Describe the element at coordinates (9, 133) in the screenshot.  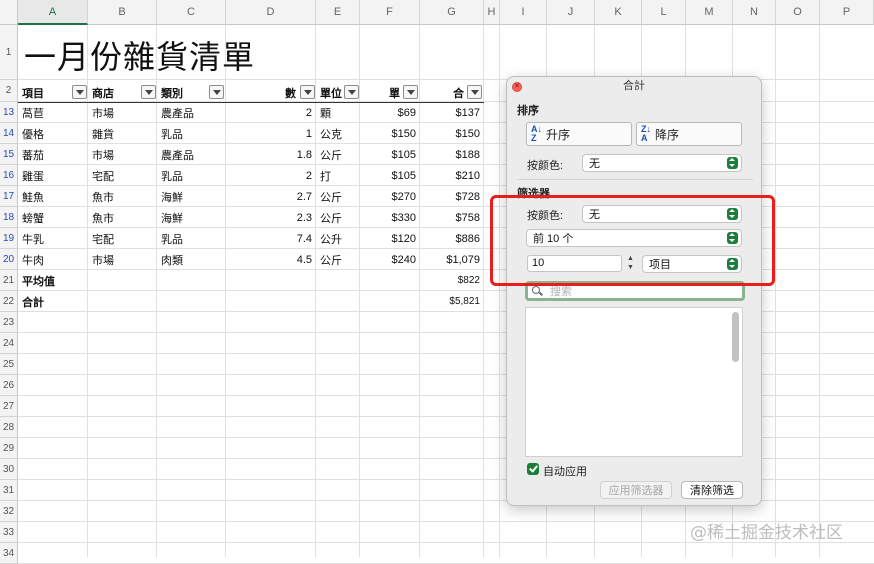
I see `row-header-14: 14` at that location.